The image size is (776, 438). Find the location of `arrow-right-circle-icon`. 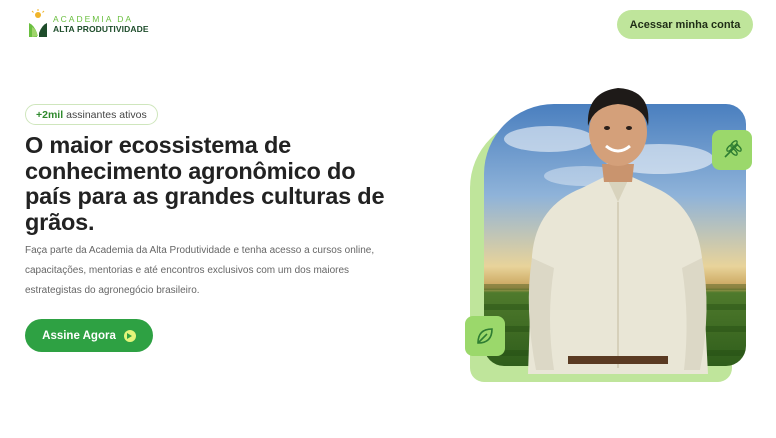

arrow-right-circle-icon is located at coordinates (129, 335).